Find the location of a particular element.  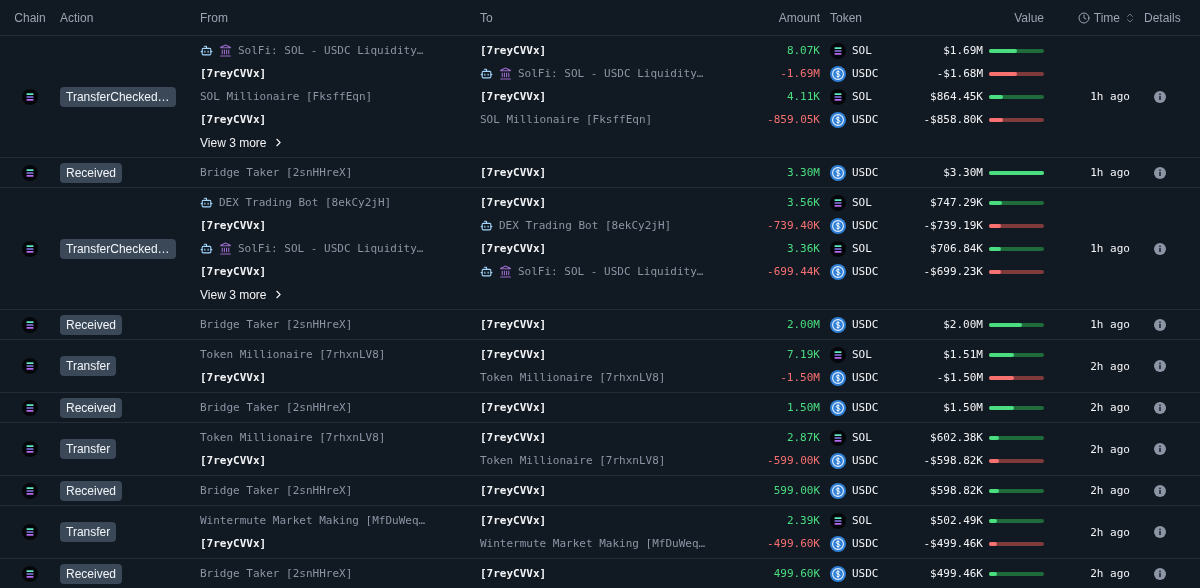

usd-value: $1.69M is located at coordinates (963, 50).